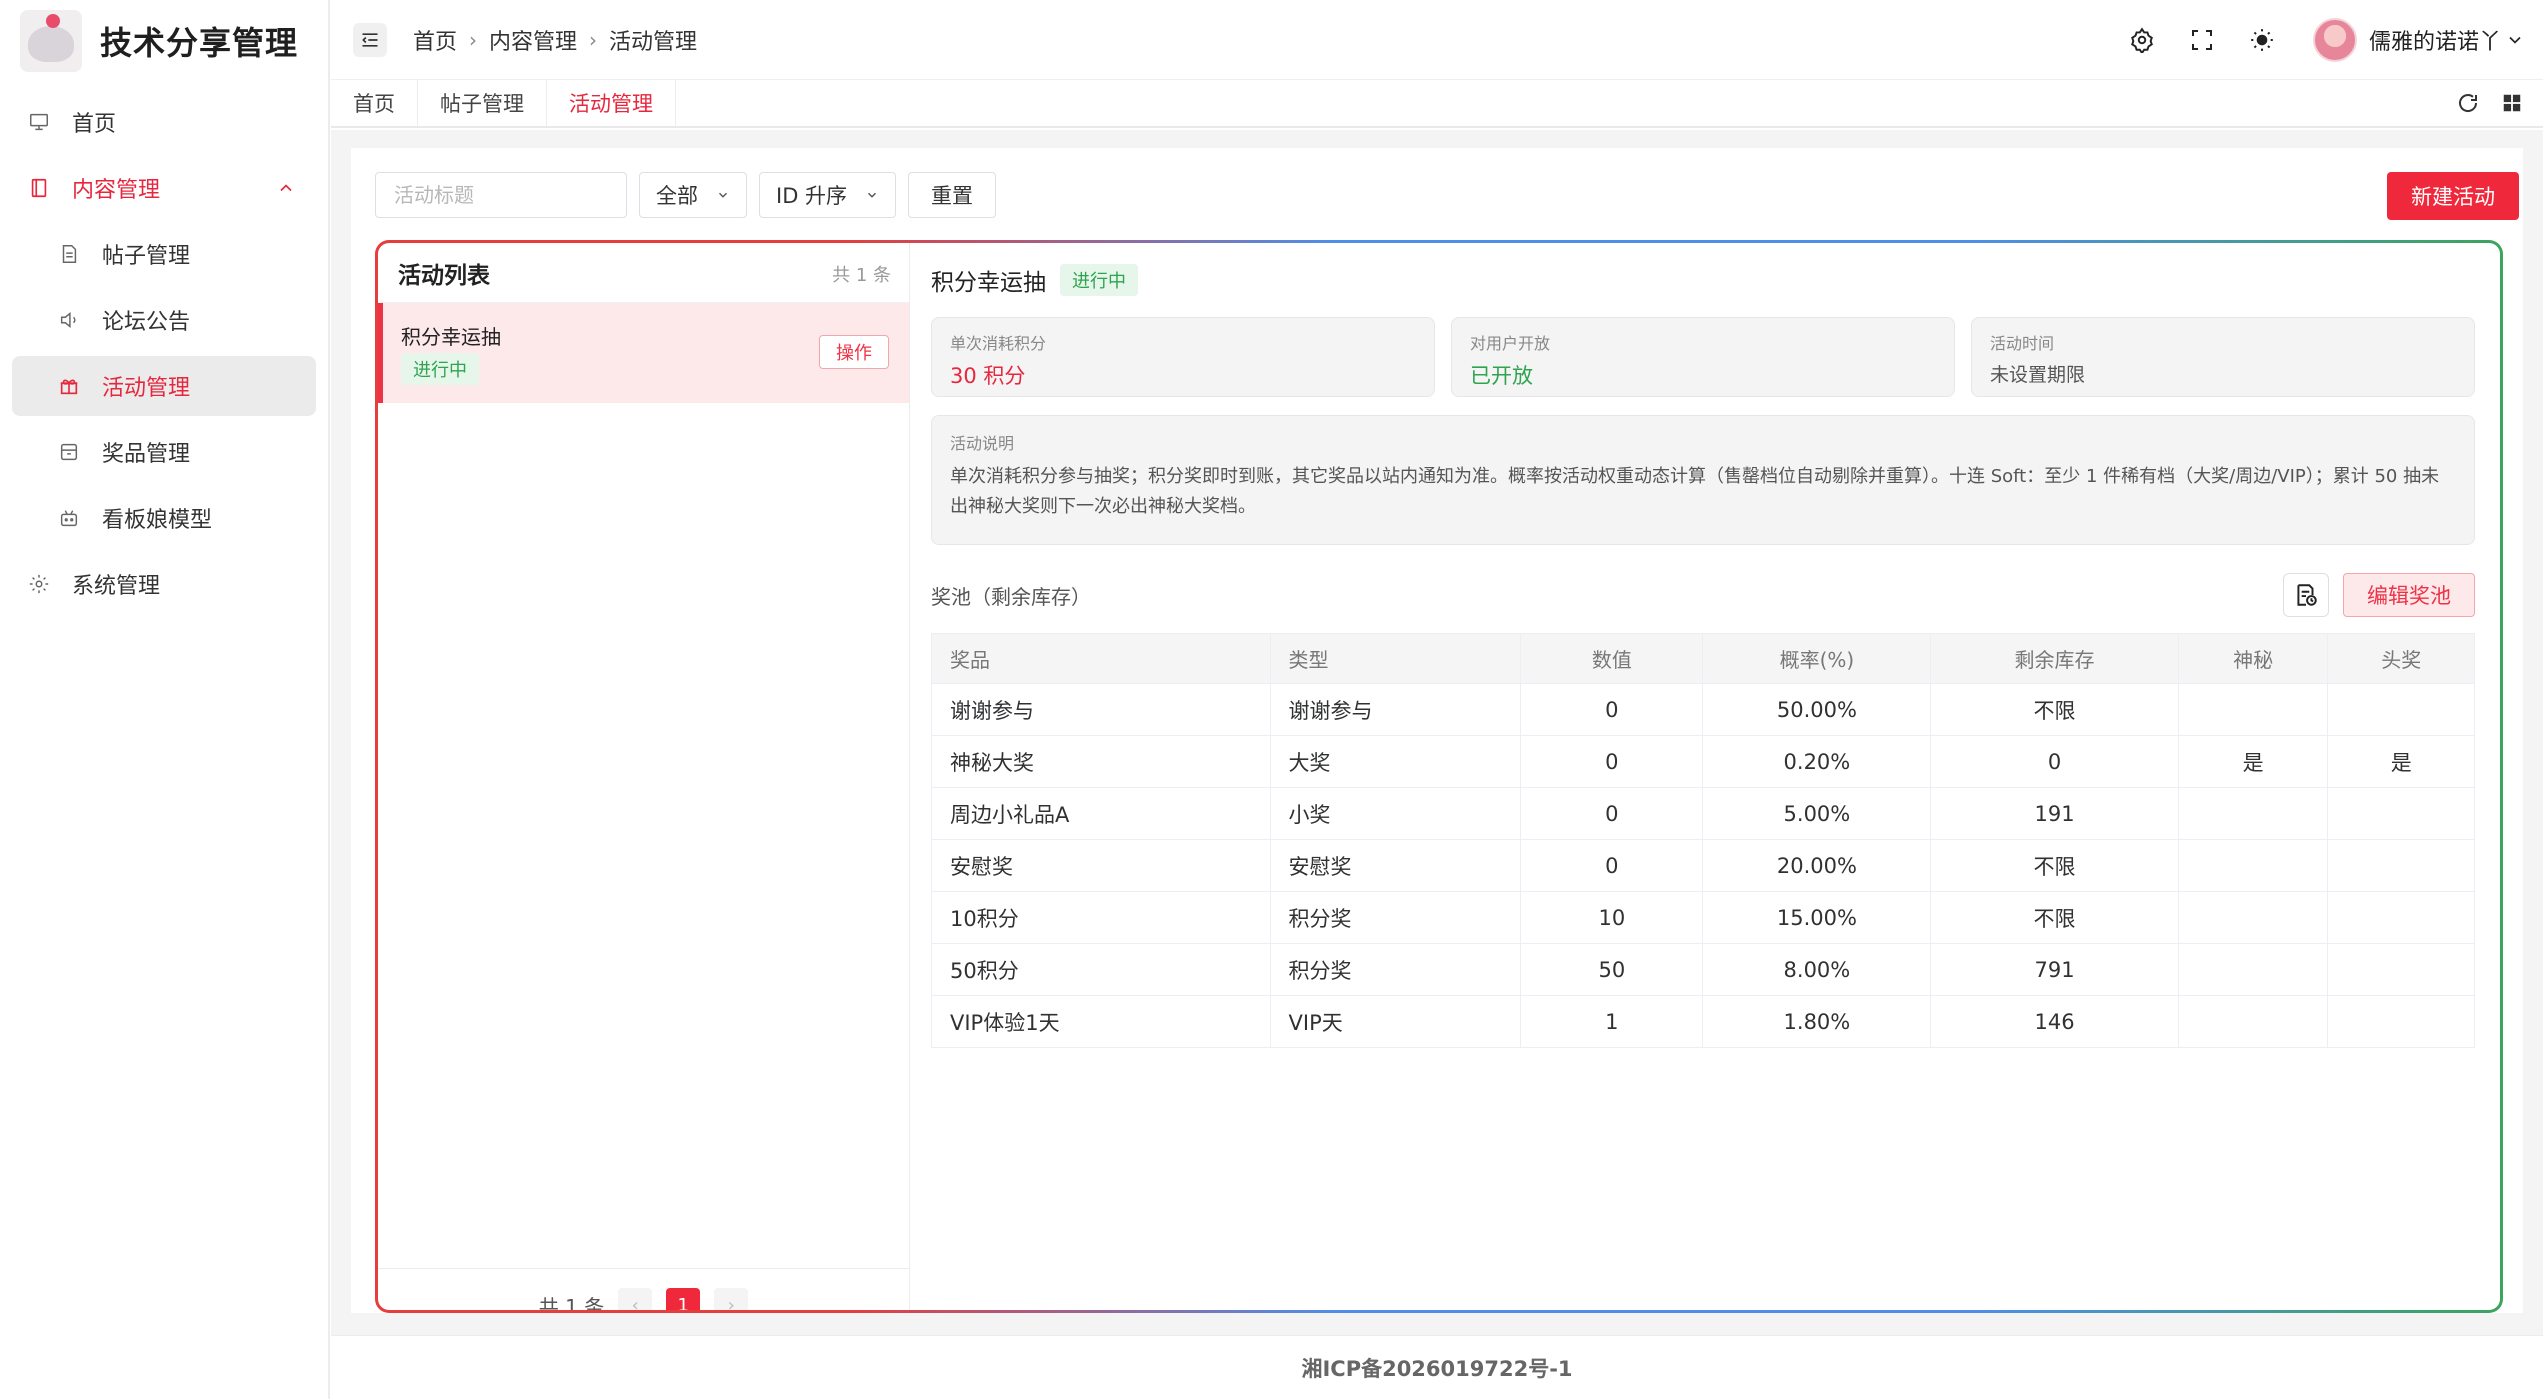  I want to click on breadcrumb-home: 首页, so click(435, 40).